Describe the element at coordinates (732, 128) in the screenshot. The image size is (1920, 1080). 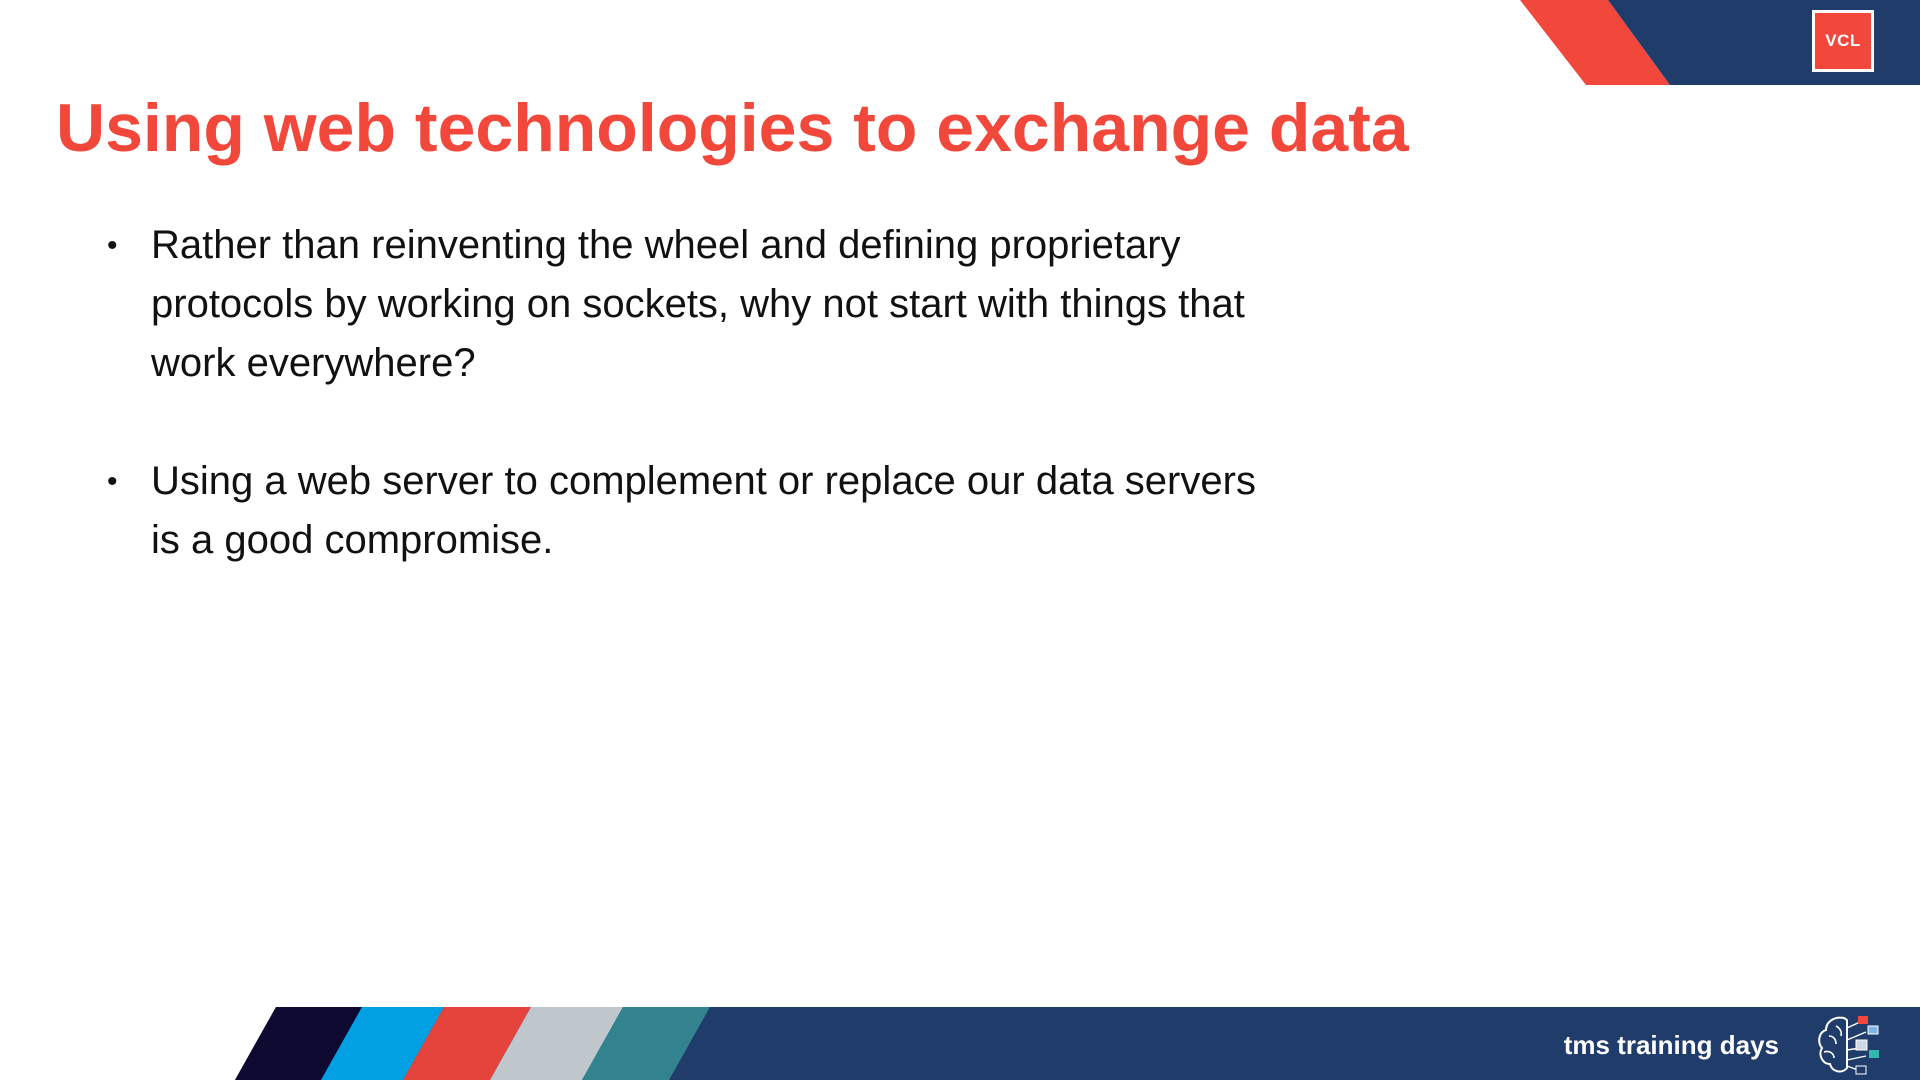
I see `slide-title: Using web technologies to exchange data` at that location.